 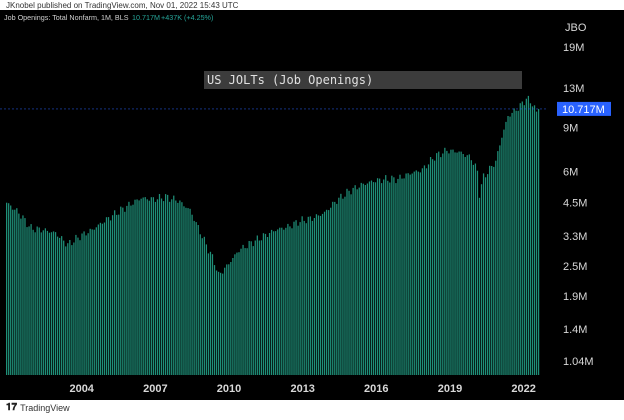 What do you see at coordinates (146, 17) in the screenshot?
I see `symbol-value: 10.717M` at bounding box center [146, 17].